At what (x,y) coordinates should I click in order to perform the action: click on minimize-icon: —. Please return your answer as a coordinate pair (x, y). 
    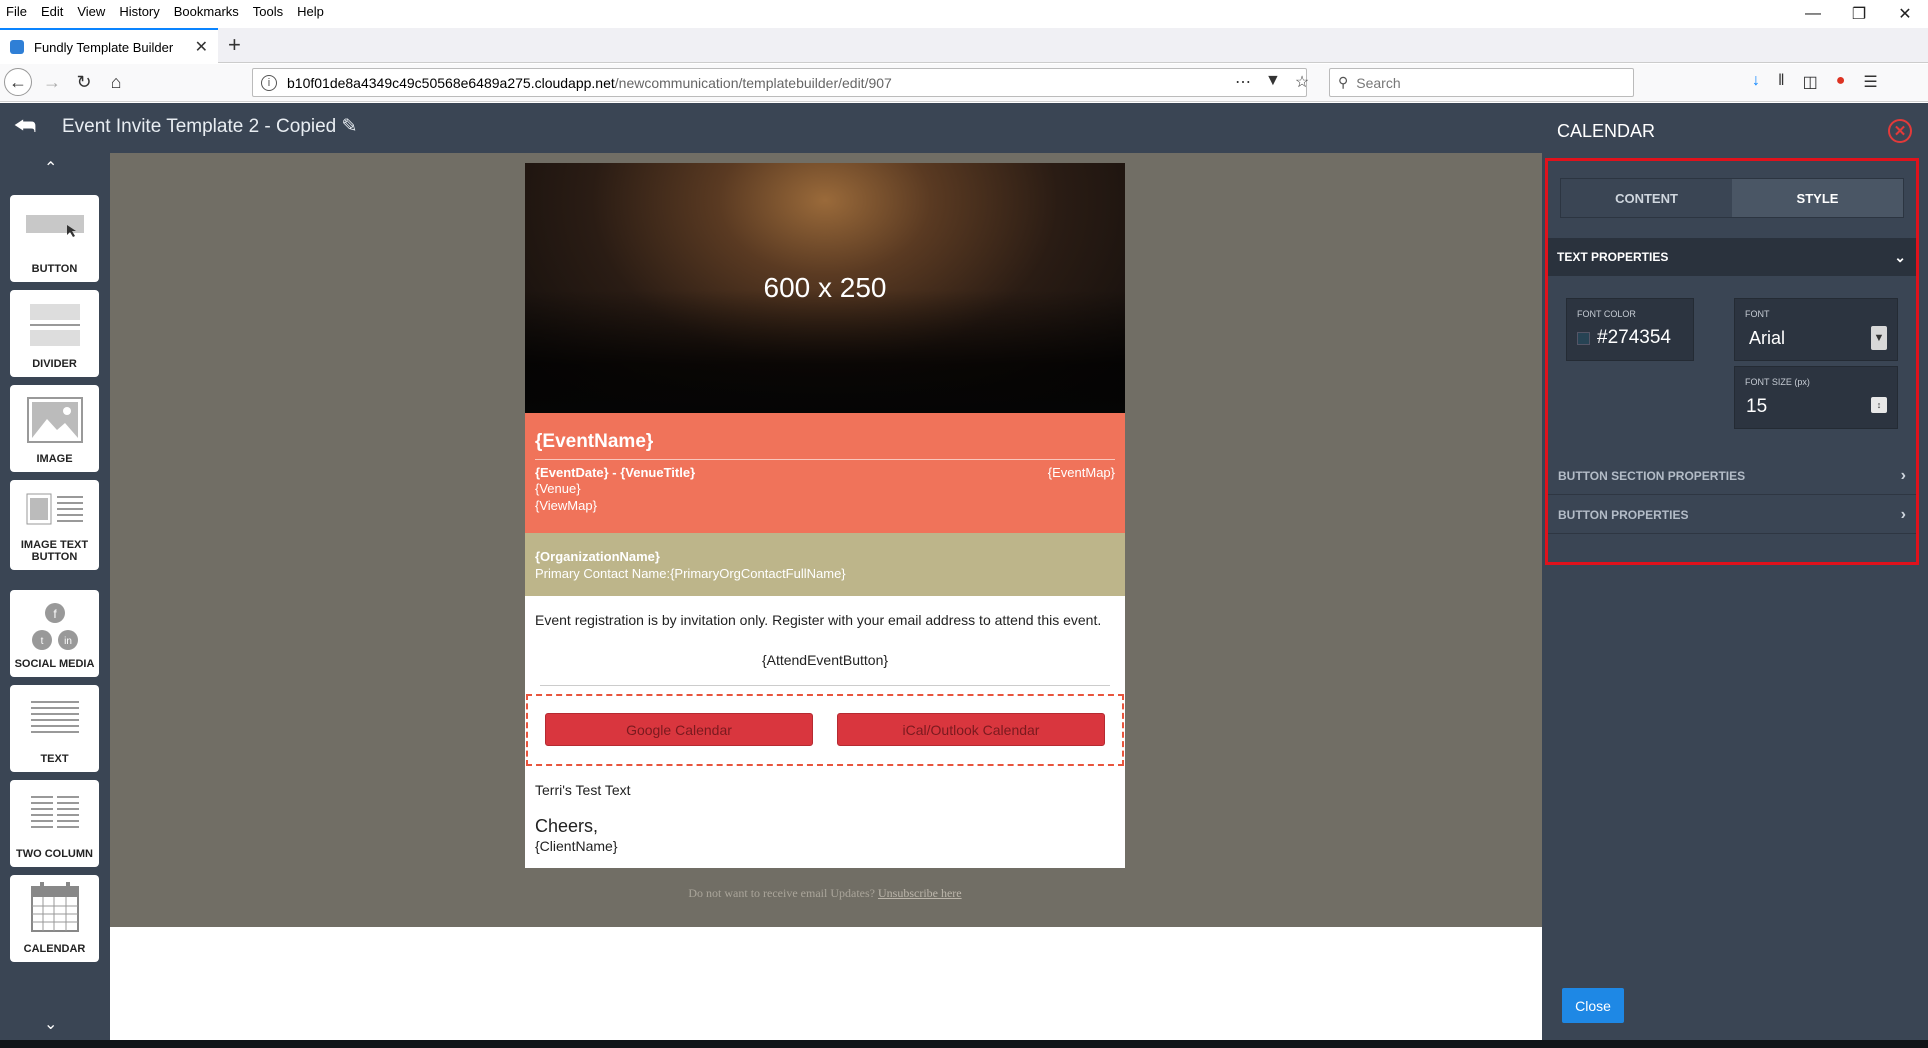
    Looking at the image, I should click on (1813, 14).